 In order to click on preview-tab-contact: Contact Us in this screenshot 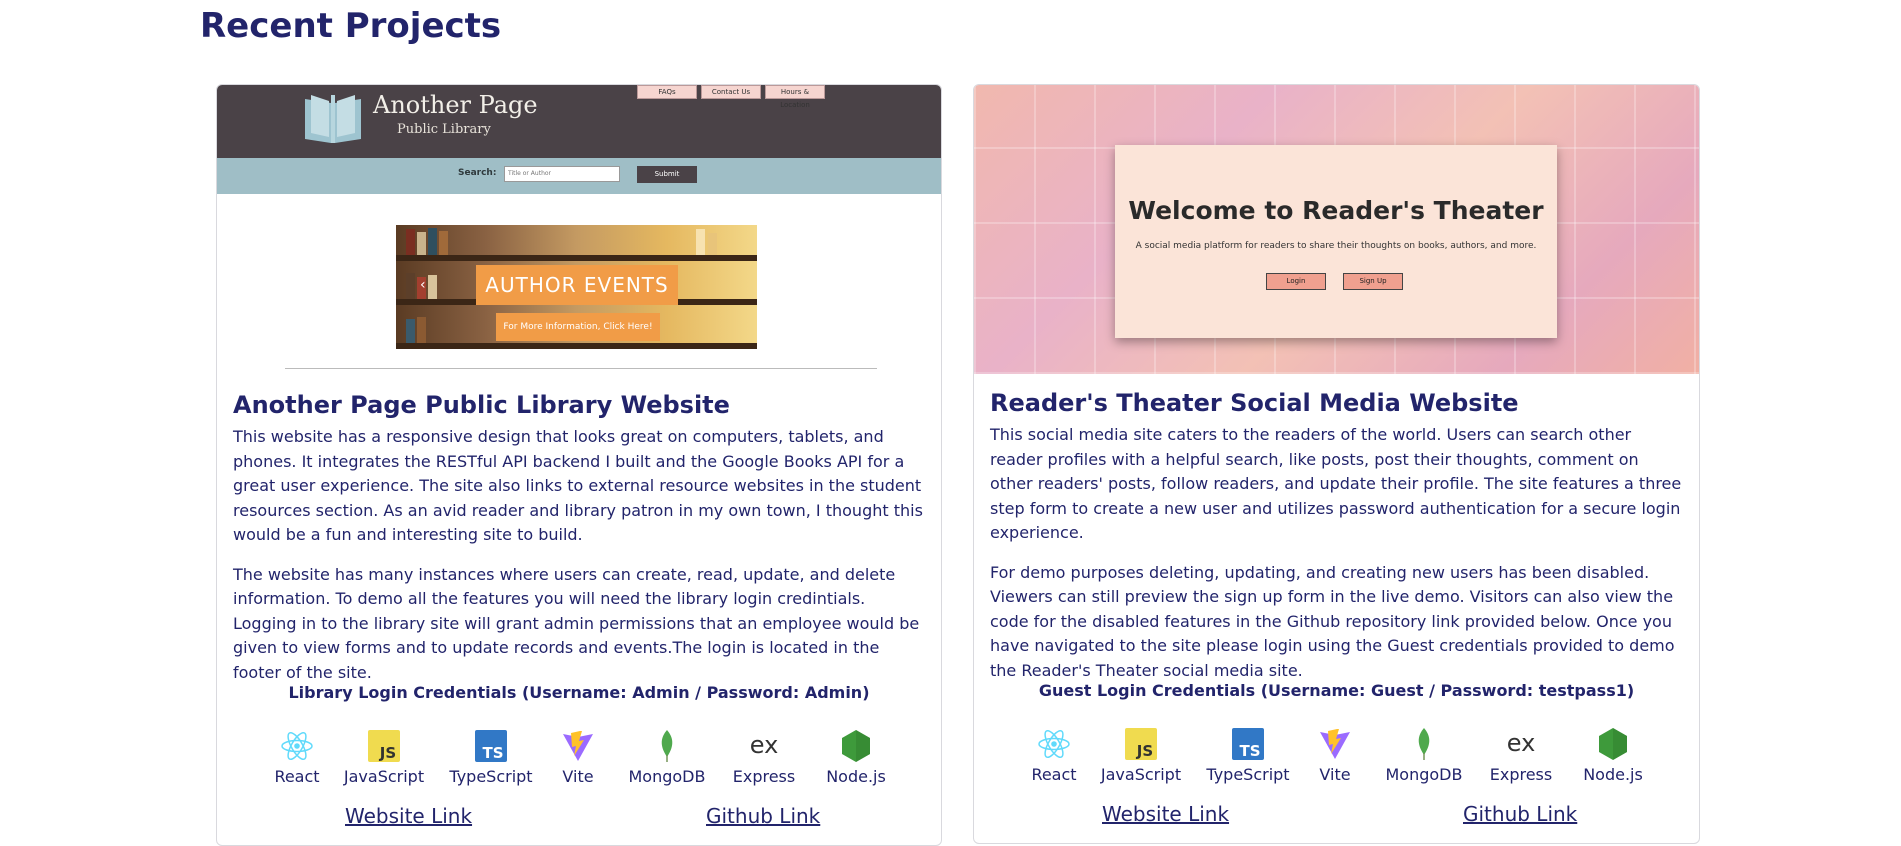, I will do `click(731, 92)`.